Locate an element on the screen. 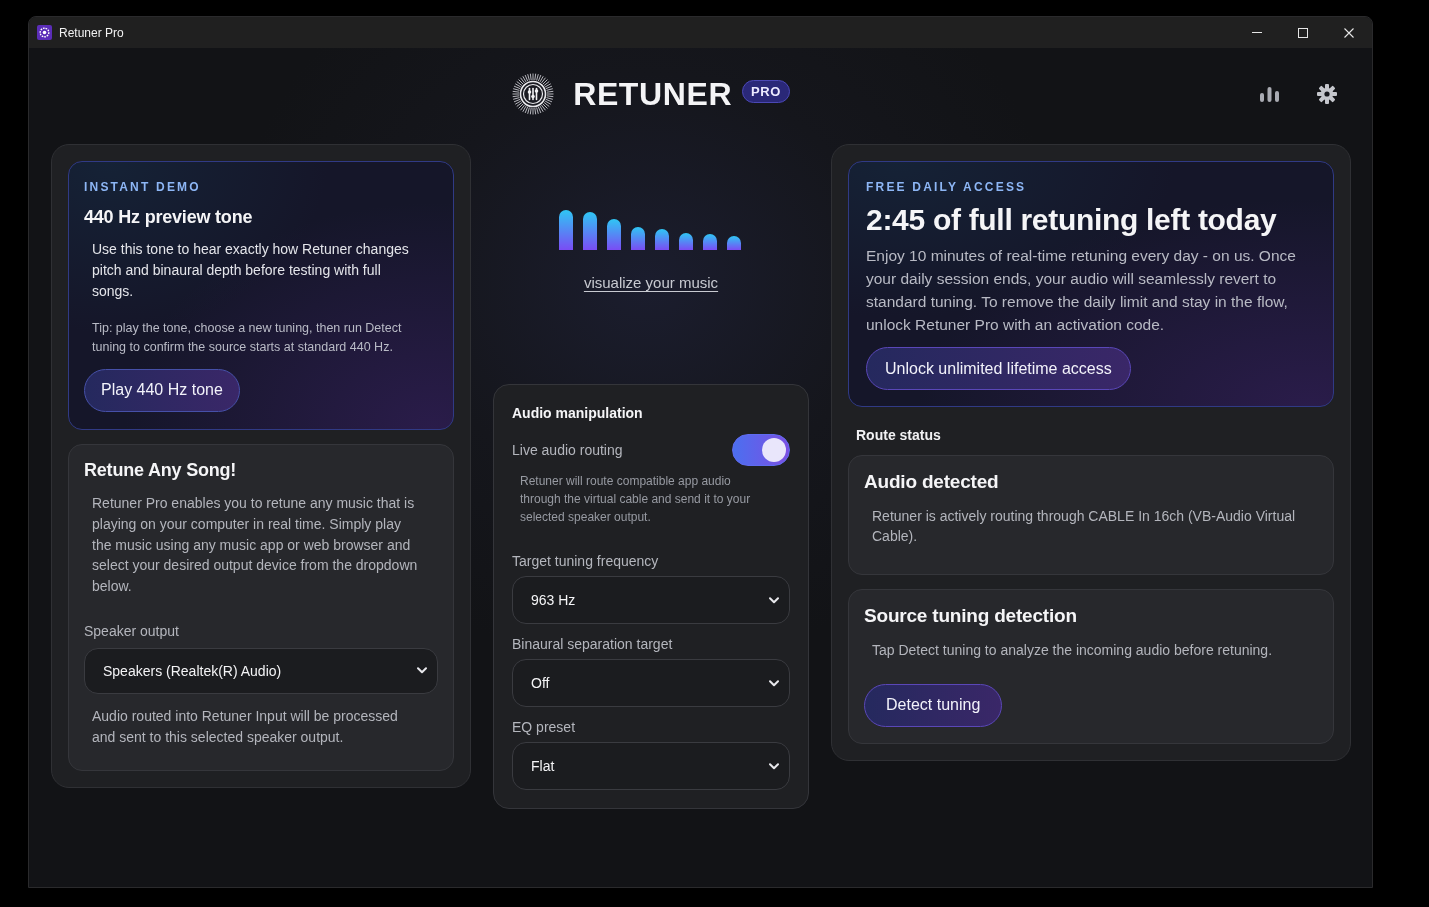 This screenshot has width=1429, height=907. output-note: Audio routed into Retuner Input will be processed and sent to this selected speaker output. is located at coordinates (245, 726).